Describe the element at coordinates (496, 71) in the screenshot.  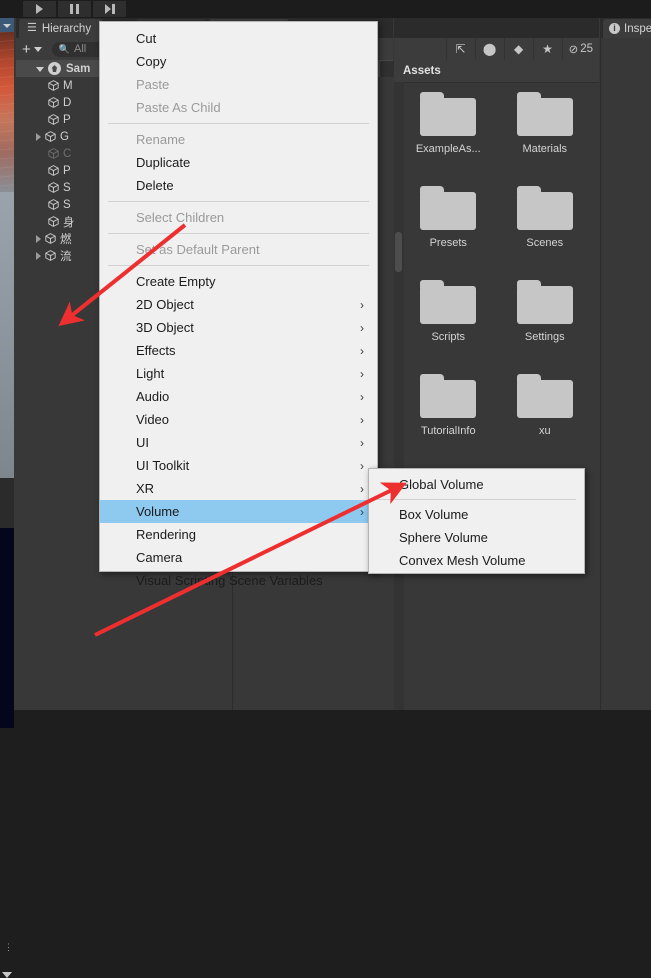
I see `assets-header: Assets` at that location.